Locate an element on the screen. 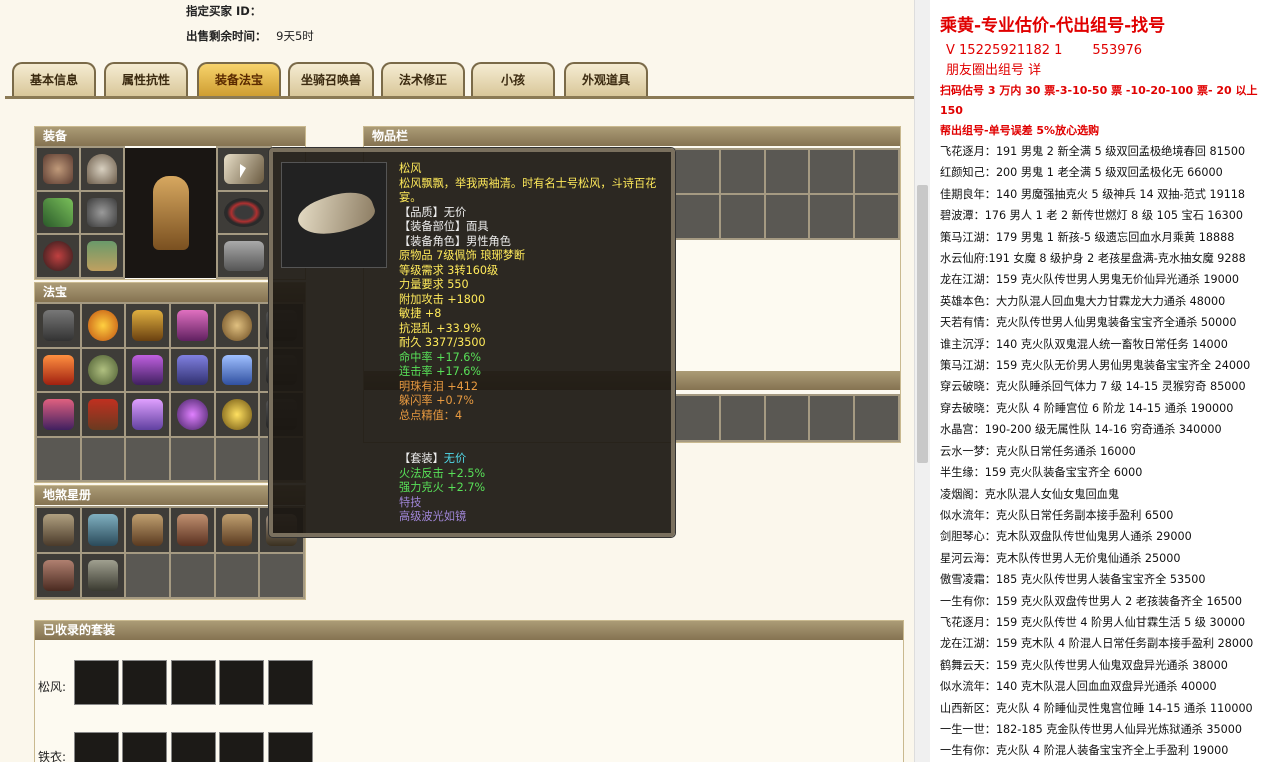  scrollbar is located at coordinates (922, 381).